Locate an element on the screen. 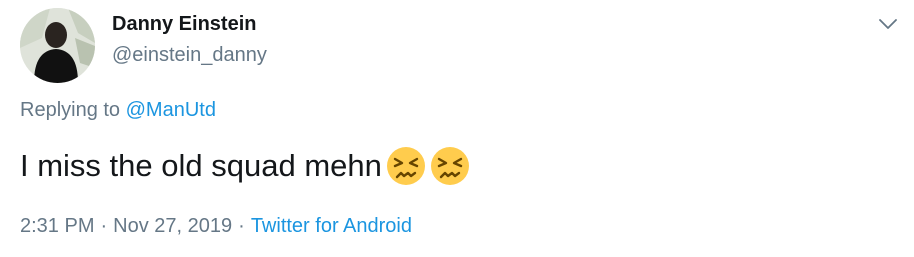 Image resolution: width=914 pixels, height=257 pixels. user-handle: @einstein_danny is located at coordinates (189, 55).